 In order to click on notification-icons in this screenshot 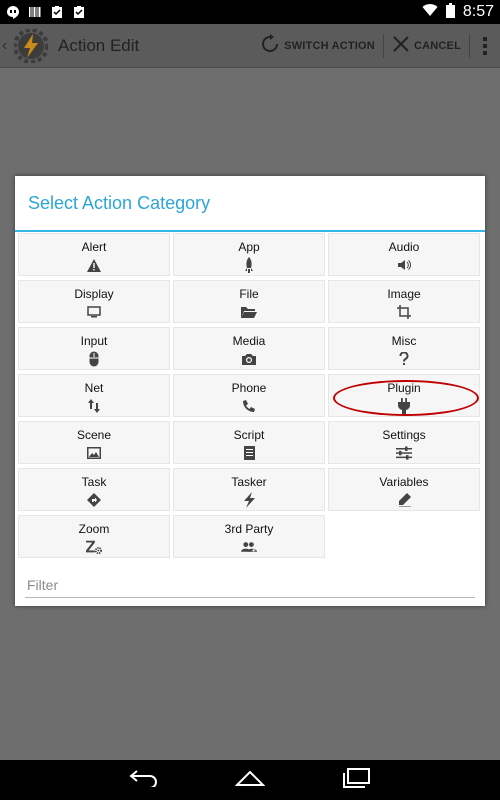, I will do `click(46, 12)`.